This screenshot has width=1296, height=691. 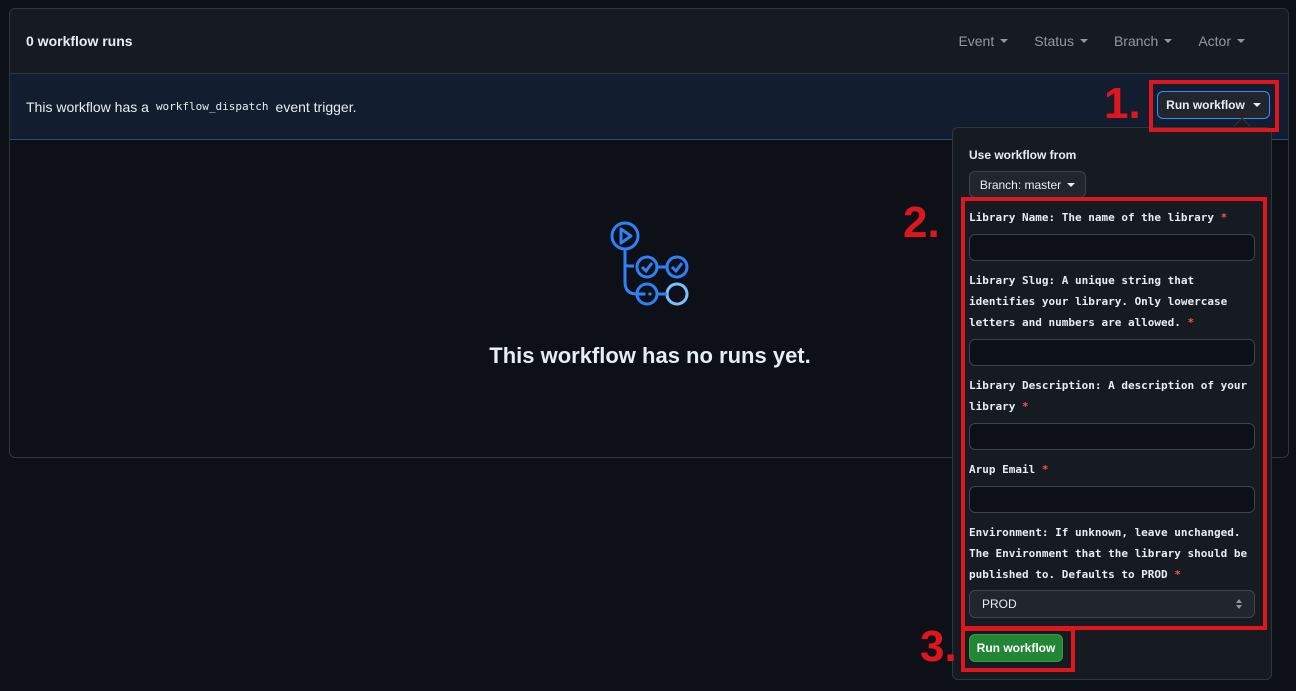 I want to click on annotation-number-1: 1., so click(x=1122, y=103).